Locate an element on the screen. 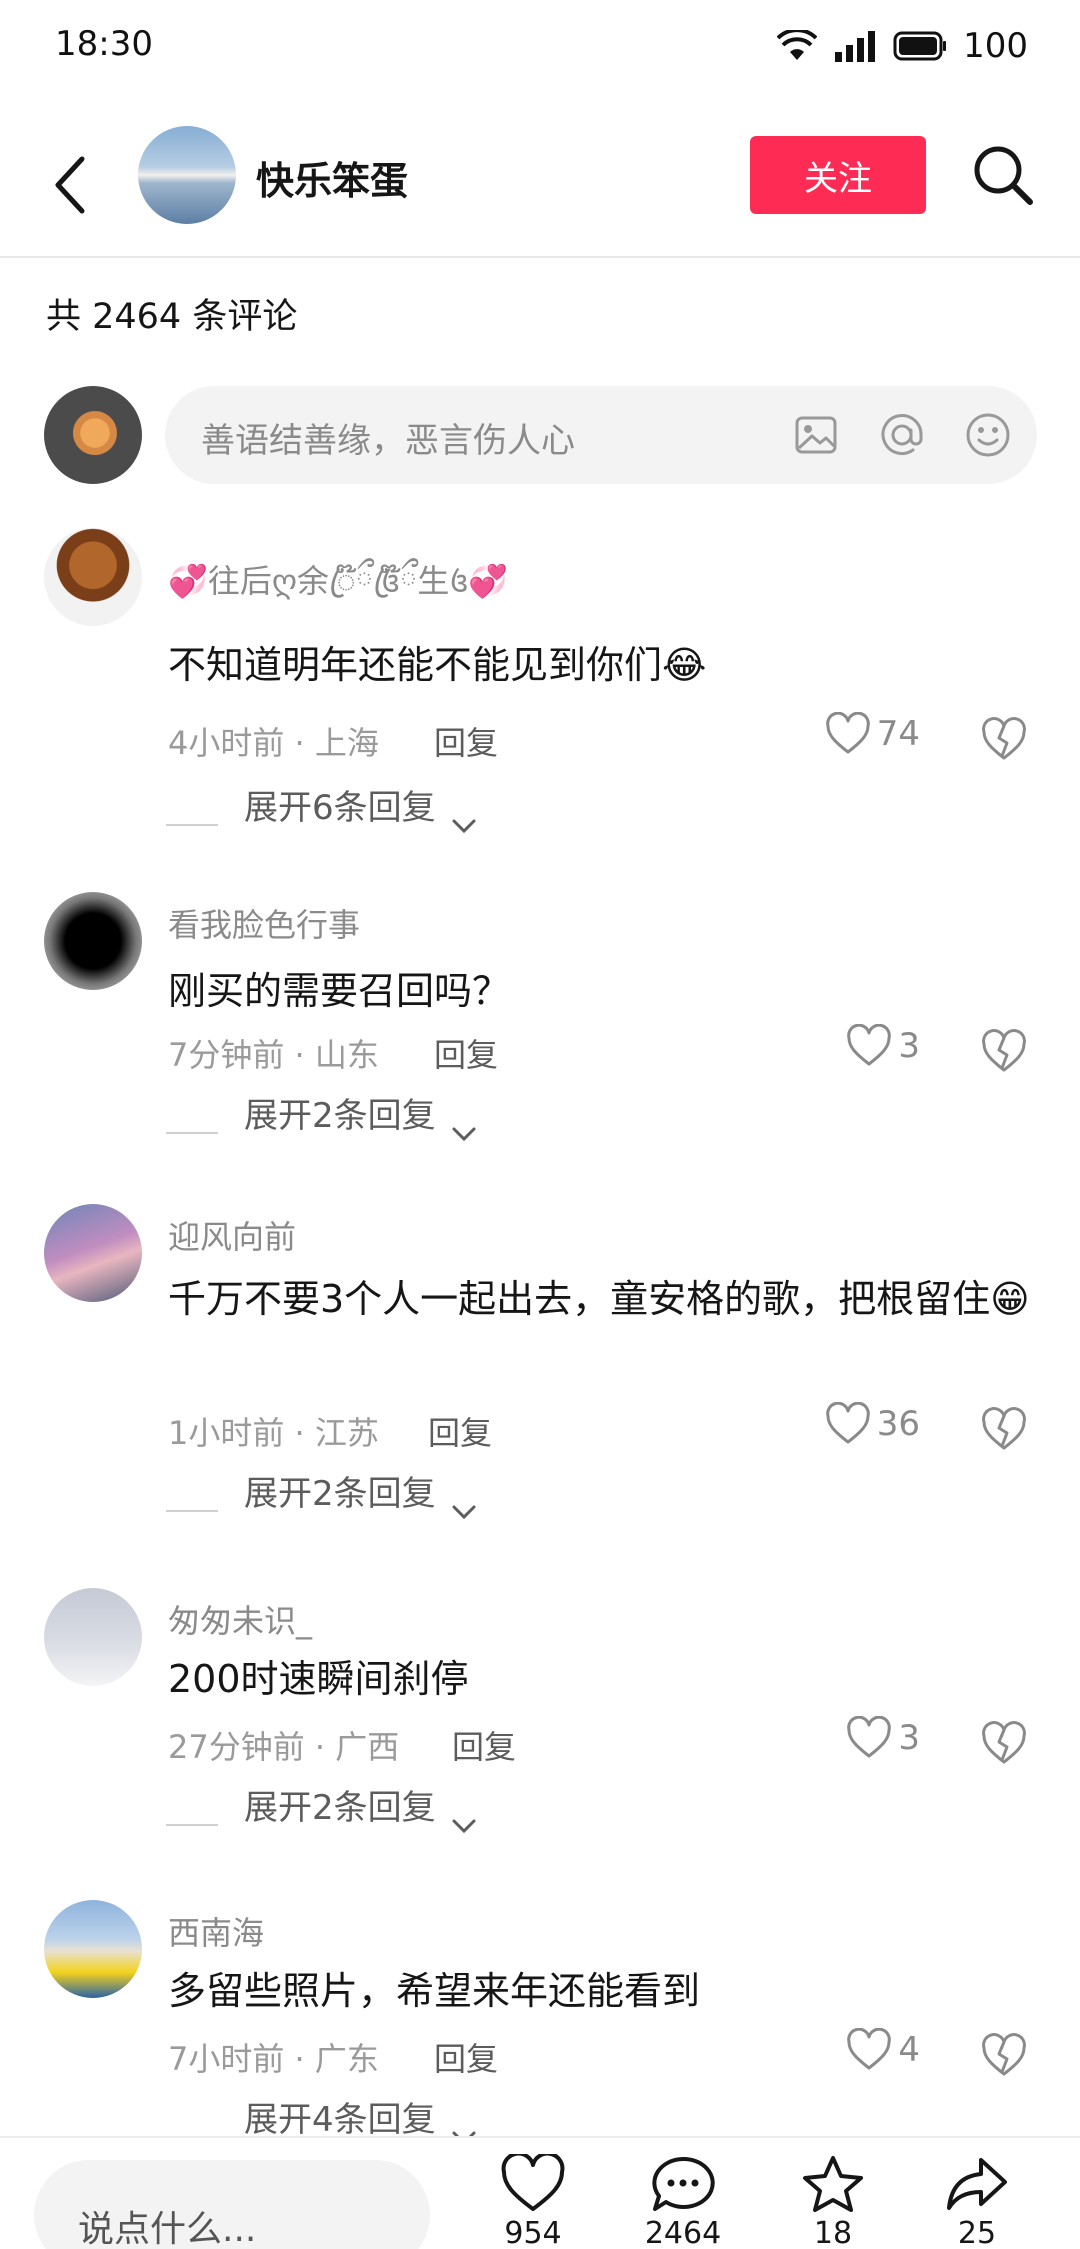 The width and height of the screenshot is (1080, 2249). like-count: 74 is located at coordinates (898, 734).